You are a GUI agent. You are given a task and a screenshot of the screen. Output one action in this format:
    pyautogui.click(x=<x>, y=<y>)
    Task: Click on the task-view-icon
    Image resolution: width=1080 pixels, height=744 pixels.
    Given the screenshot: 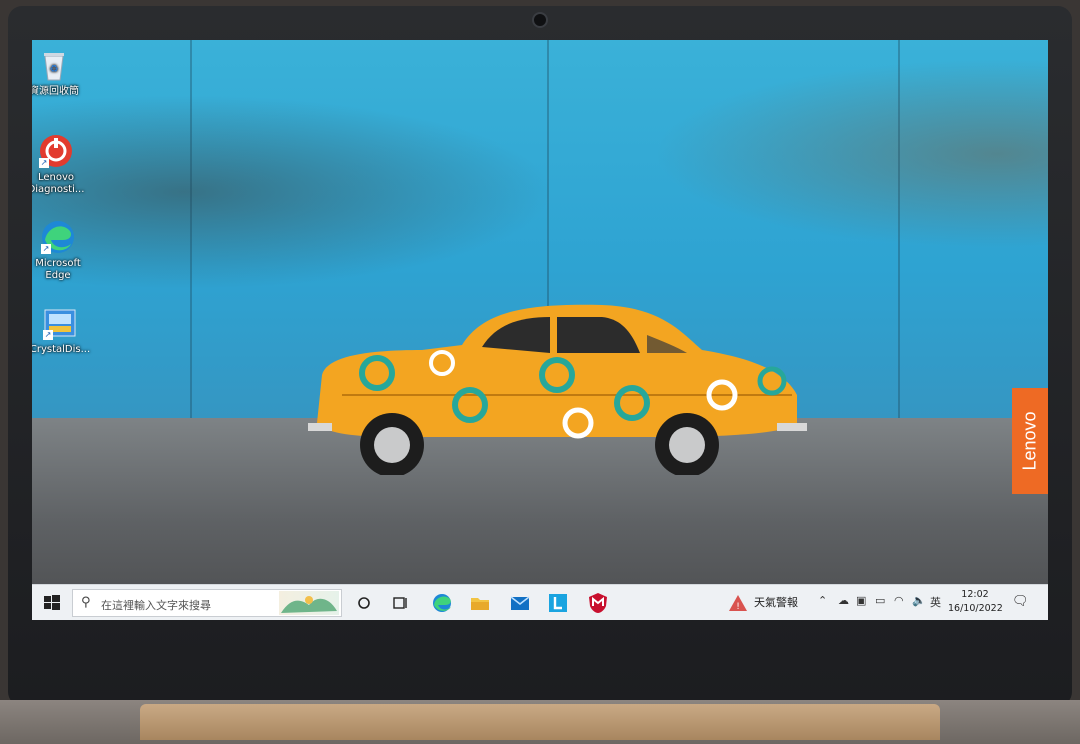 What is the action you would take?
    pyautogui.click(x=400, y=603)
    